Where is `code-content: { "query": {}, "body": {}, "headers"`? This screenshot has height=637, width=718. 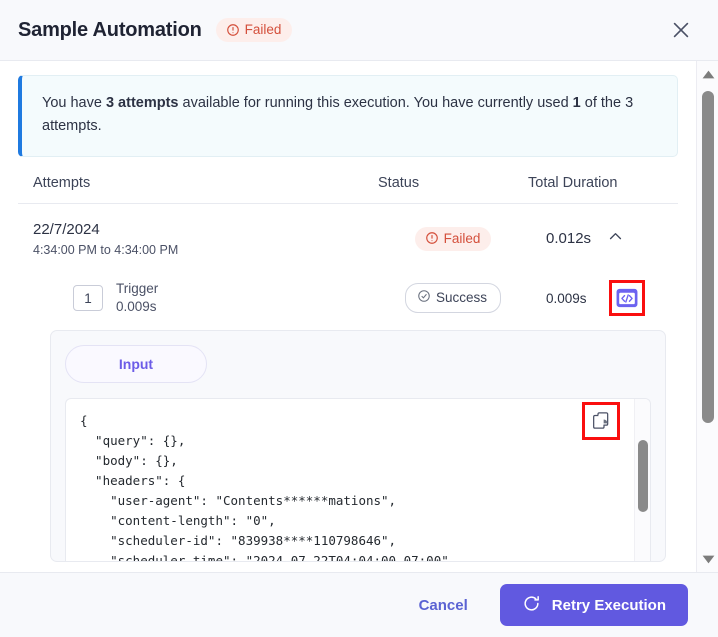
code-content: { "query": {}, "body": {}, "headers" is located at coordinates (268, 487).